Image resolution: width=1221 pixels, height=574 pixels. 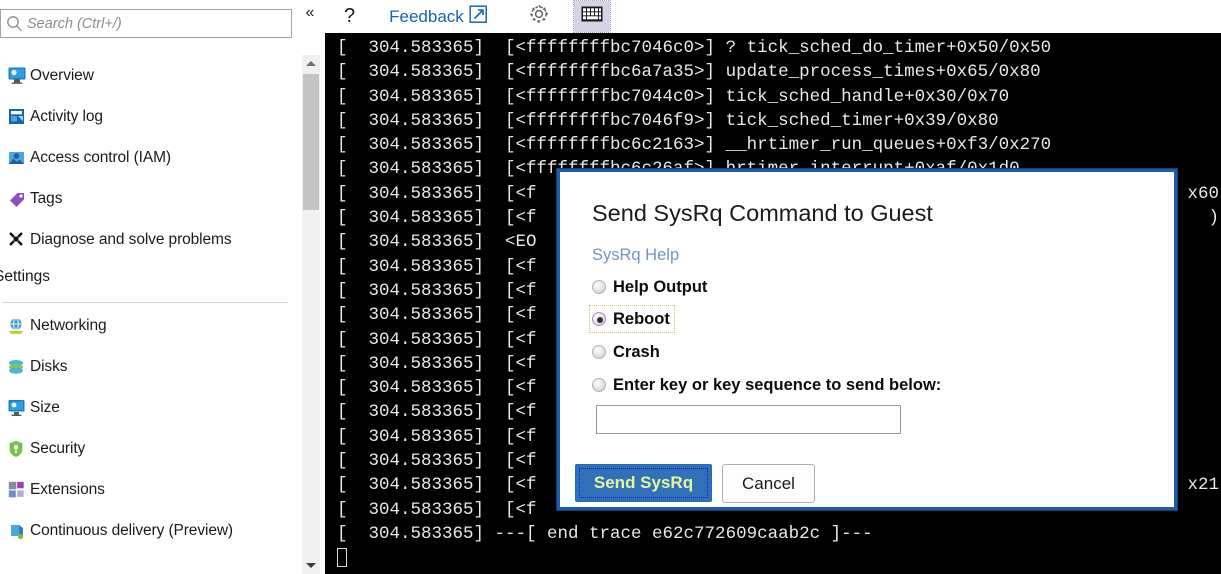 I want to click on sidebar-item-label: Networking, so click(x=68, y=325).